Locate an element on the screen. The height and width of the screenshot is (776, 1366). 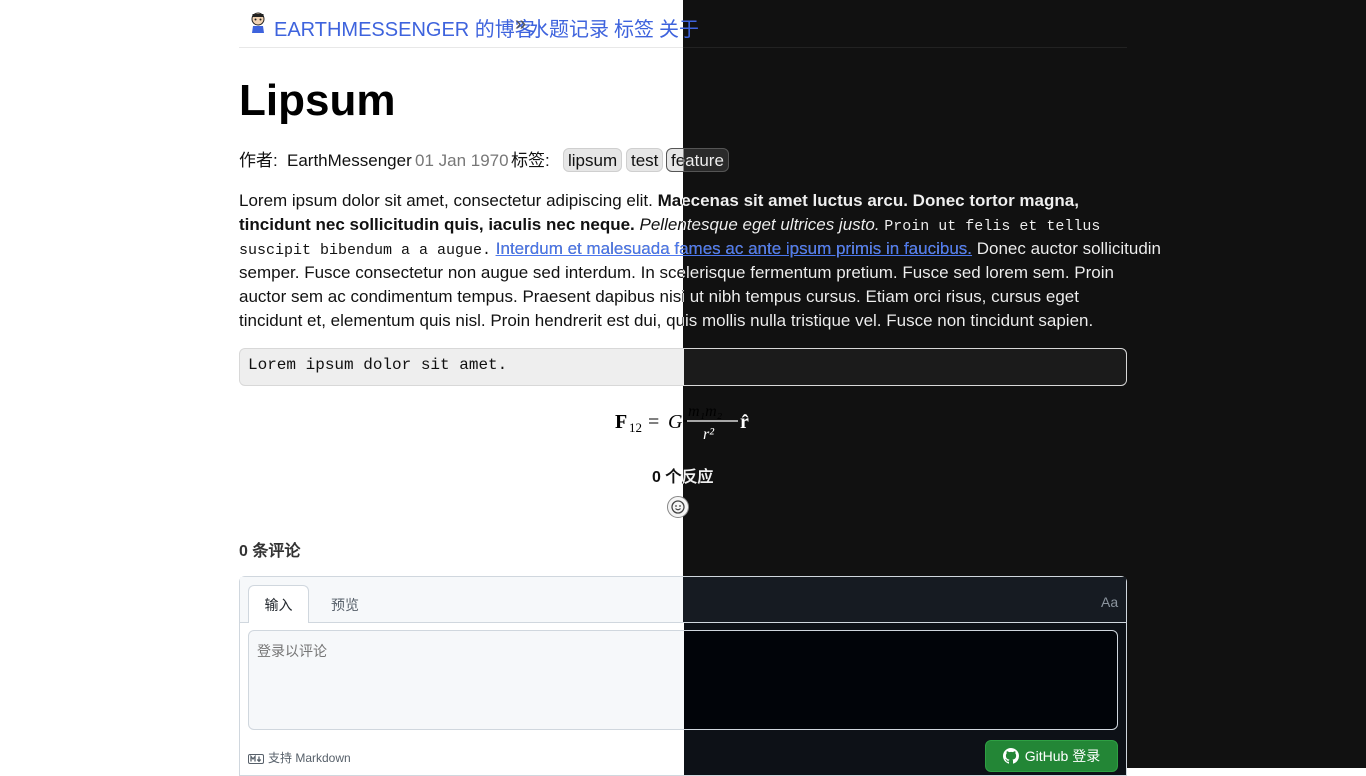
formula-numerator: m₁m₂ is located at coordinates (705, 411).